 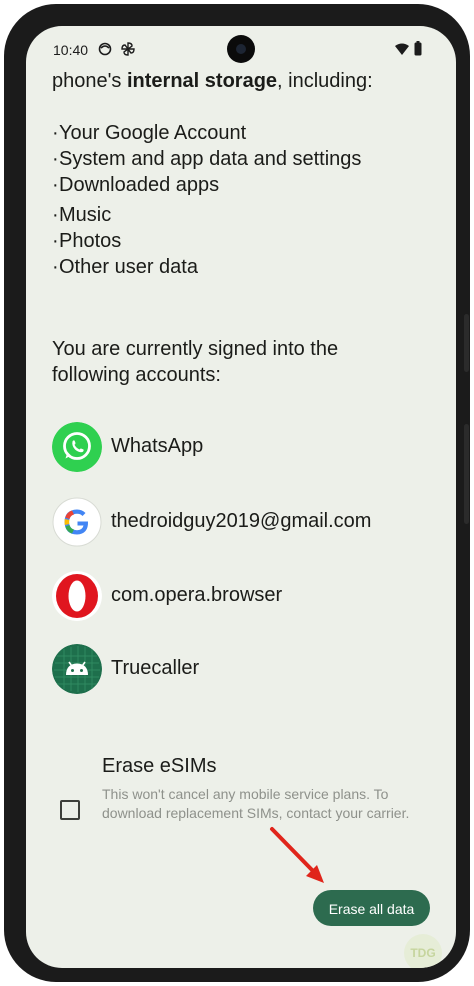 I want to click on power-button, so click(x=466, y=343).